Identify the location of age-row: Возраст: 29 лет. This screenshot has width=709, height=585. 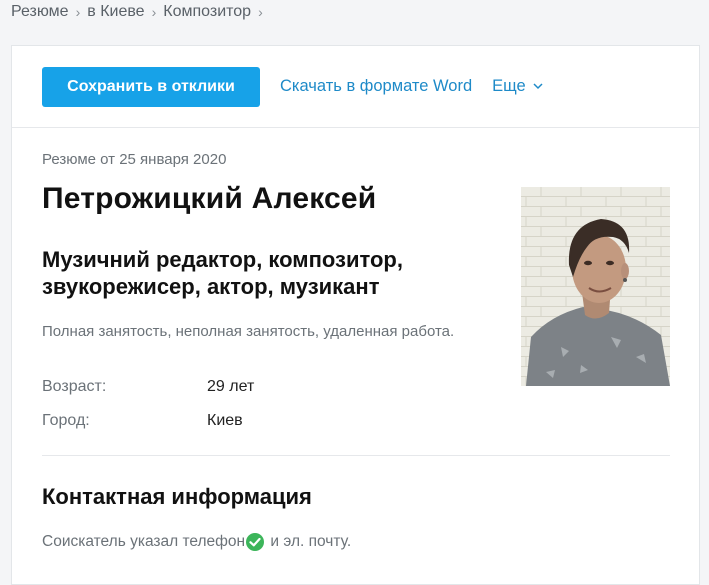
(148, 387).